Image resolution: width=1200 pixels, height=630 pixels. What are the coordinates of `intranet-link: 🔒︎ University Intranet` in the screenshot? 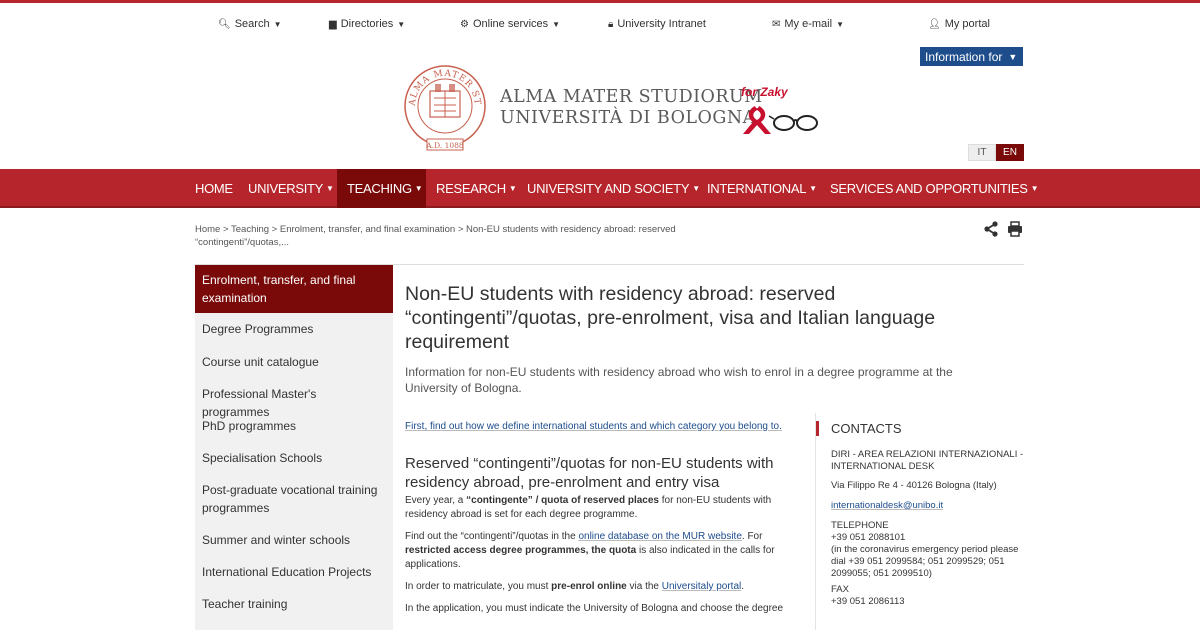 It's located at (657, 24).